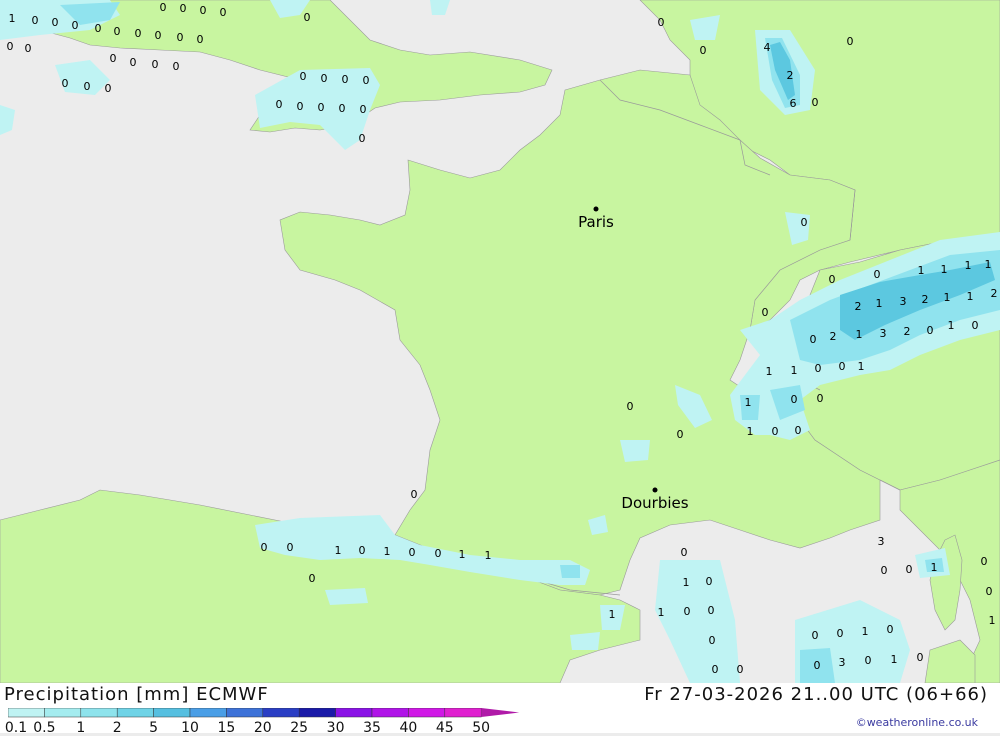 This screenshot has width=1000, height=736. Describe the element at coordinates (16, 728) in the screenshot. I see `legend-label: 0.1` at that location.